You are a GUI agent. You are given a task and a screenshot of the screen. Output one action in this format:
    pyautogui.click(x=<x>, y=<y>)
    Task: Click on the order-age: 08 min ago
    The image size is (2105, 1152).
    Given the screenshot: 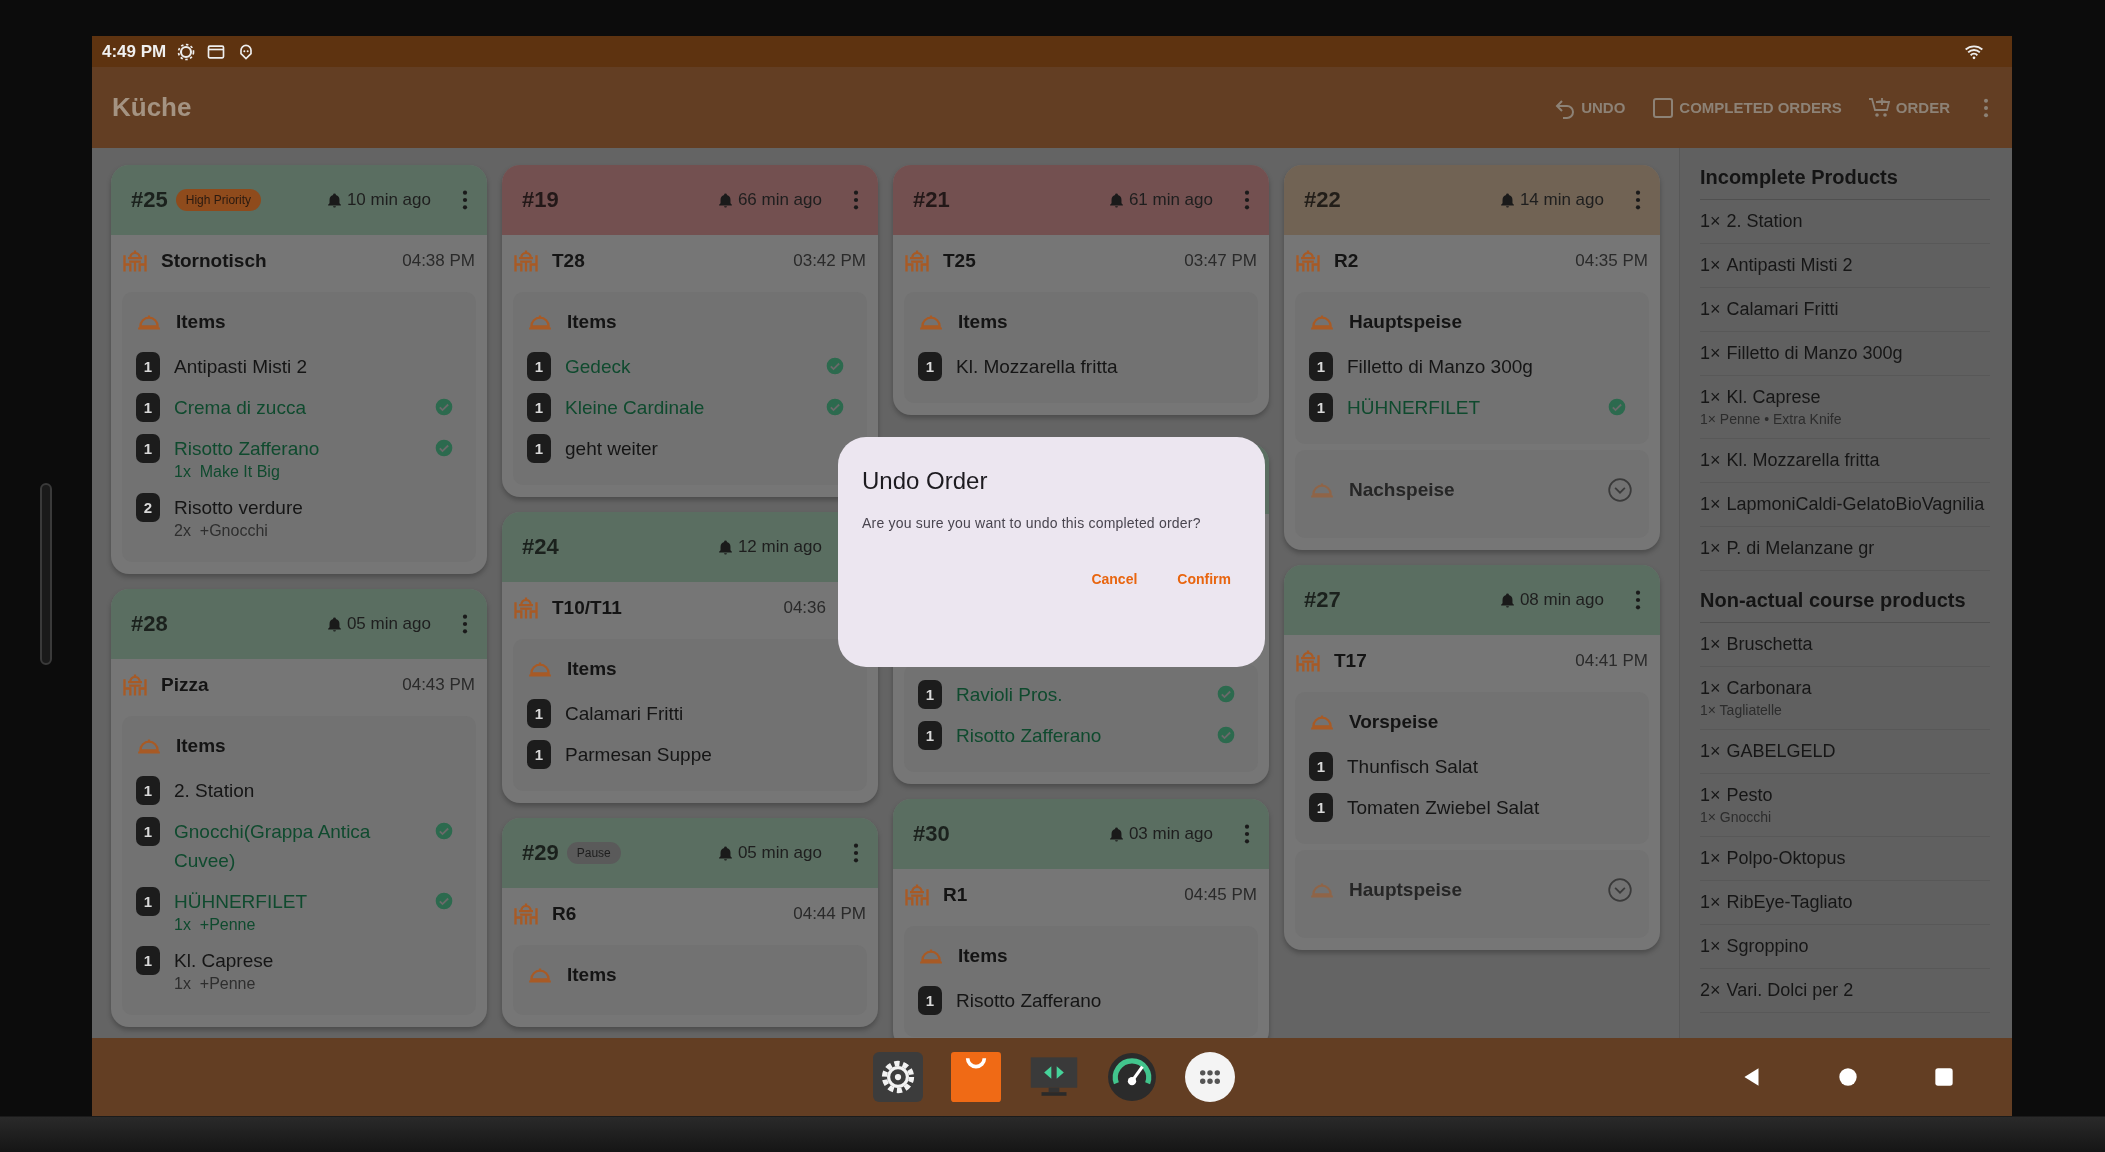 What is the action you would take?
    pyautogui.click(x=1561, y=600)
    